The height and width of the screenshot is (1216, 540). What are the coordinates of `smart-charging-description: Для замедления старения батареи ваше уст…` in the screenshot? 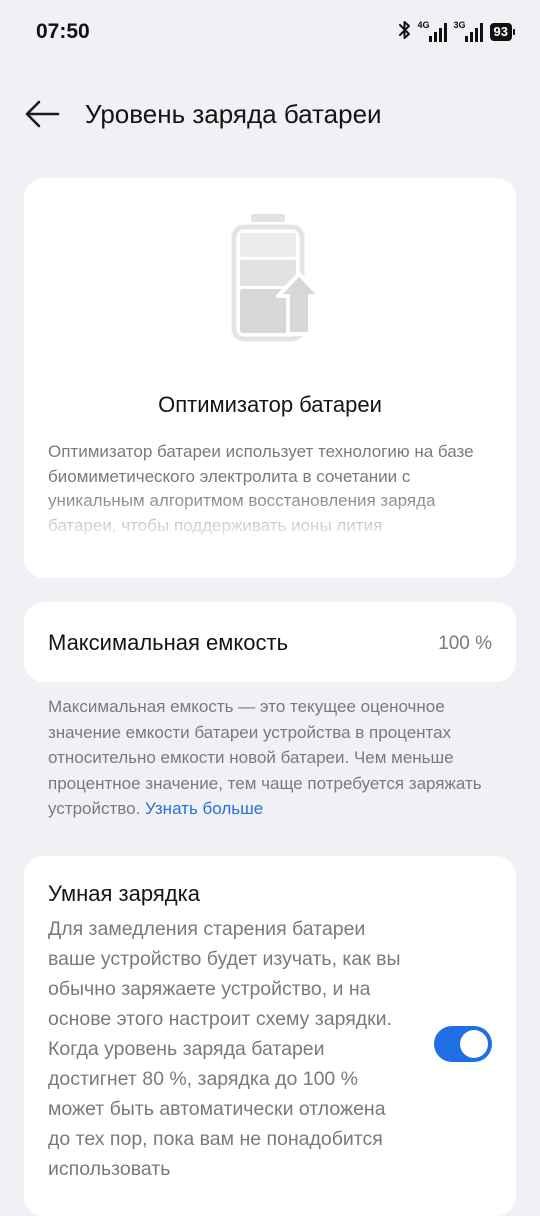 It's located at (224, 1049).